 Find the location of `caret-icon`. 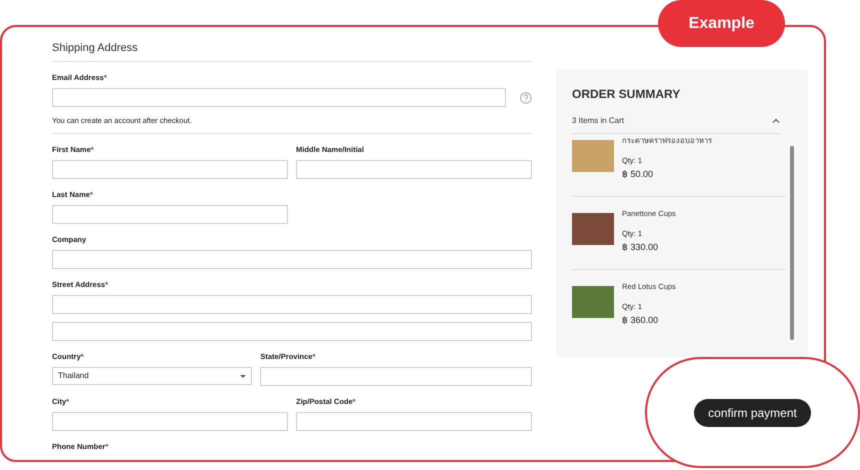

caret-icon is located at coordinates (243, 376).